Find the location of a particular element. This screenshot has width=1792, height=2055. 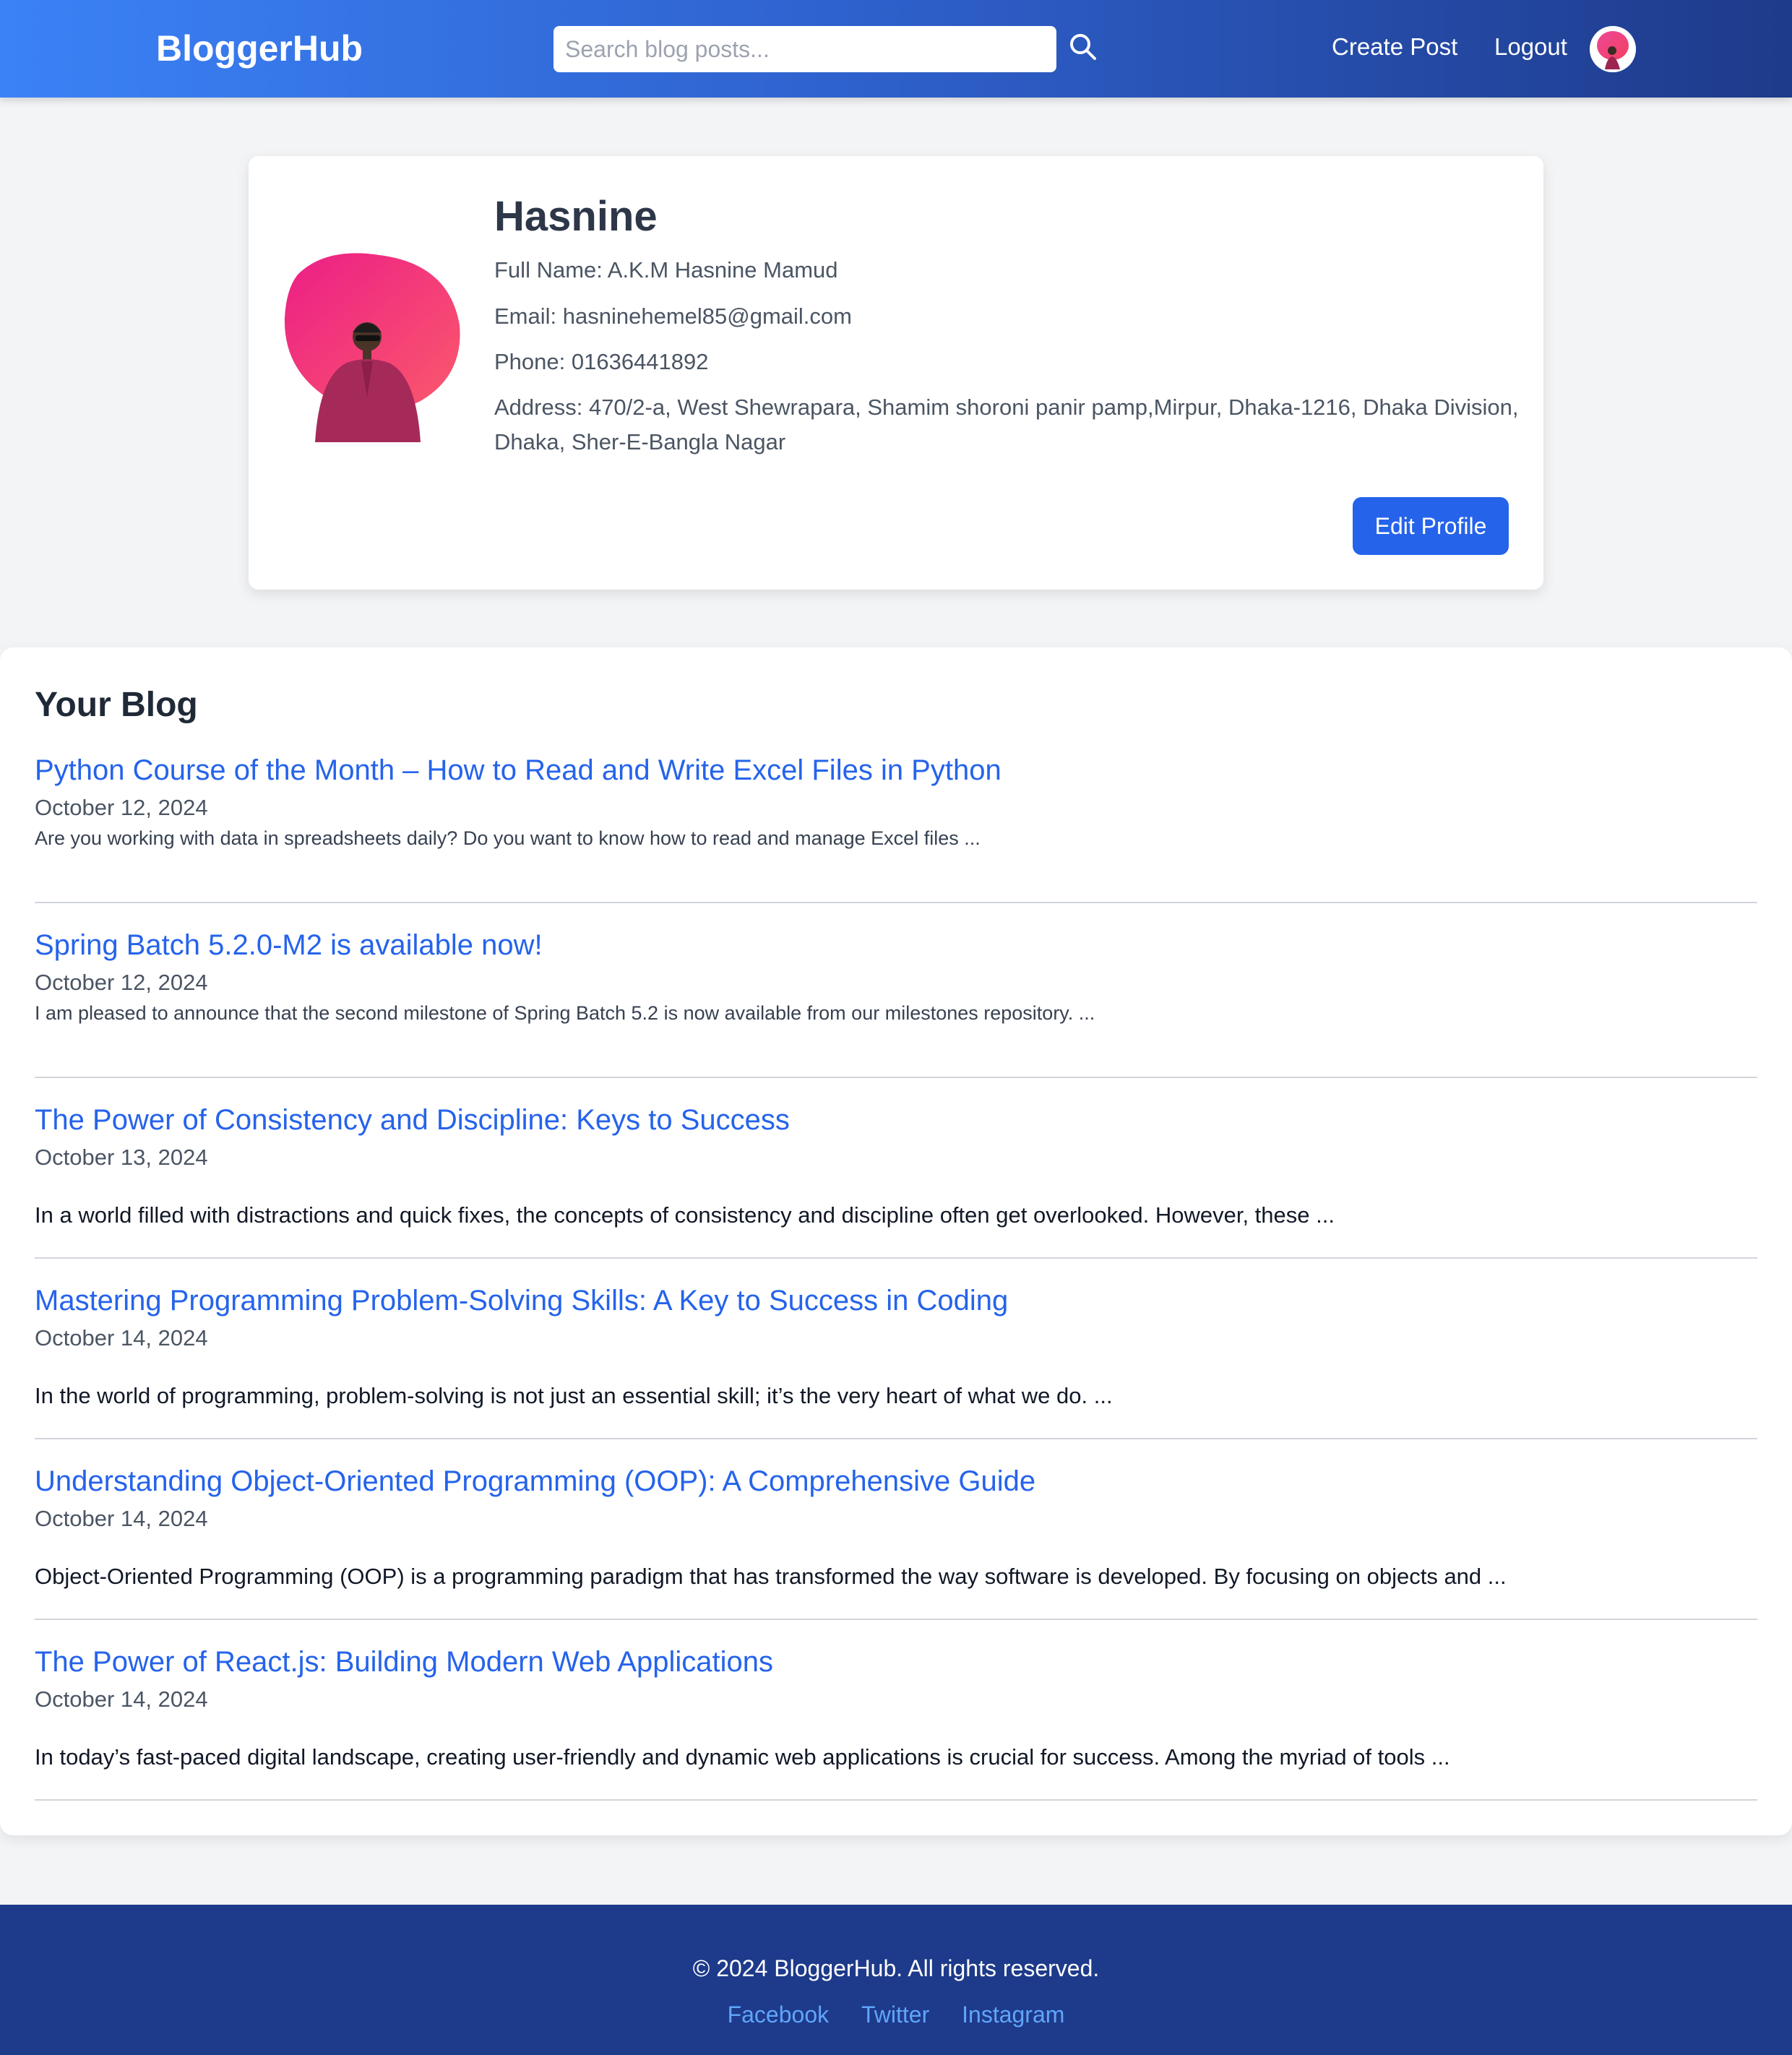

logout-link: Logout is located at coordinates (1530, 47).